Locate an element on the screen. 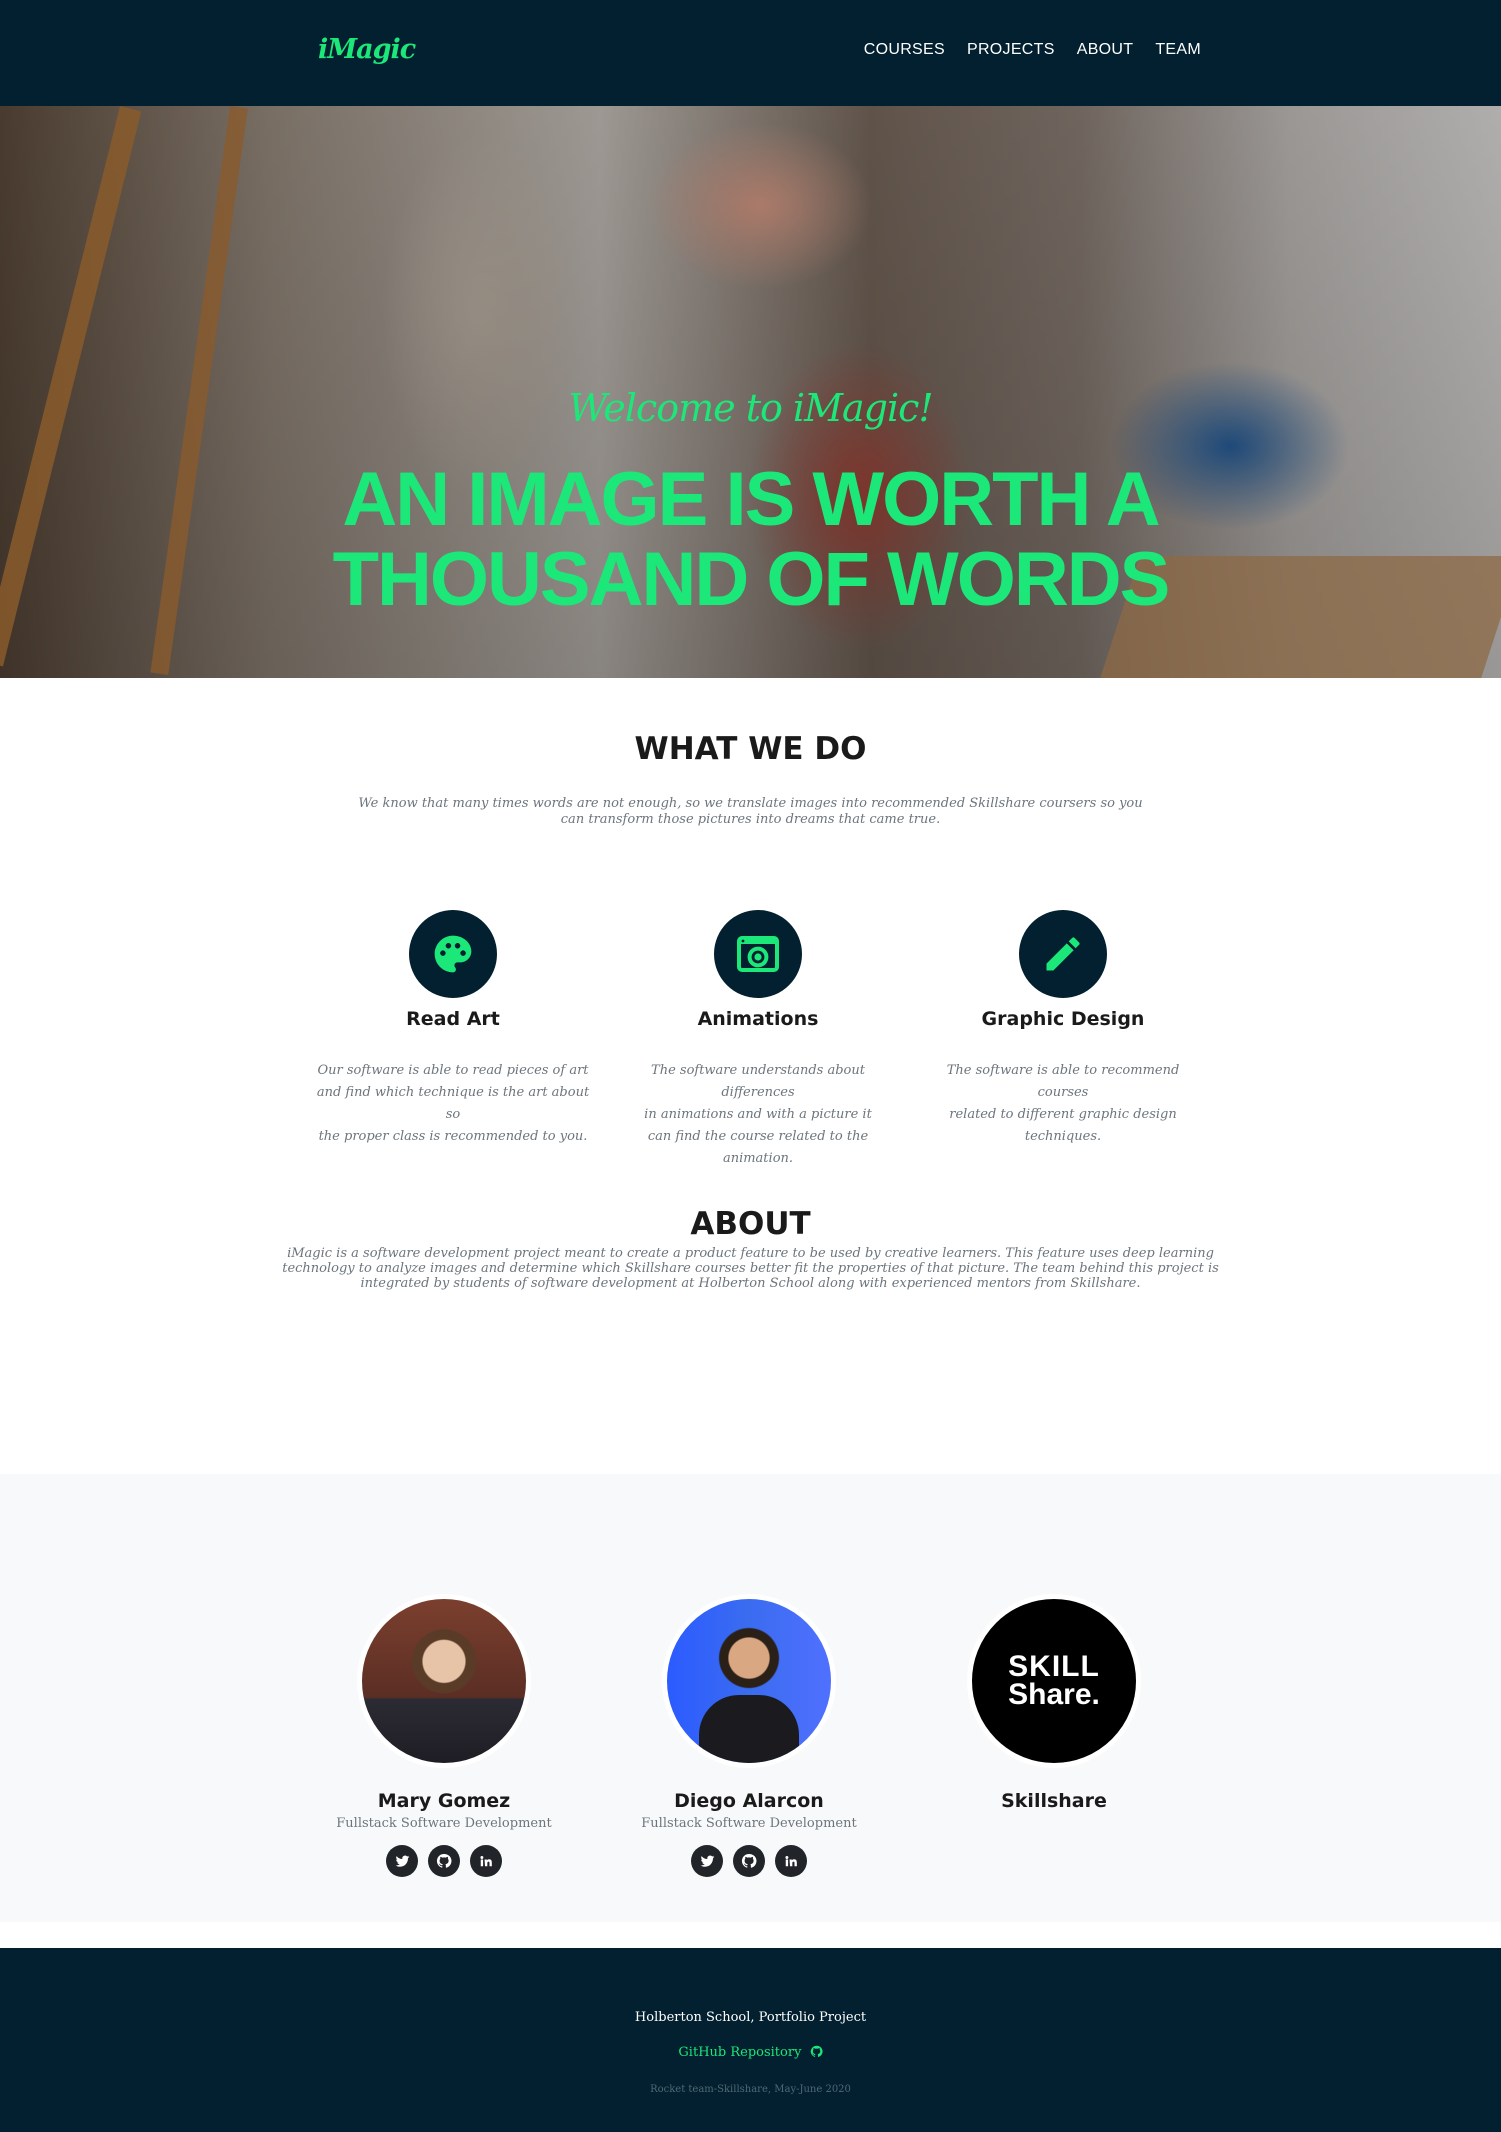 This screenshot has width=1501, height=2132. hero-title: AN IMAGE IS WORTH A THOUSAND OF WORDS is located at coordinates (750, 540).